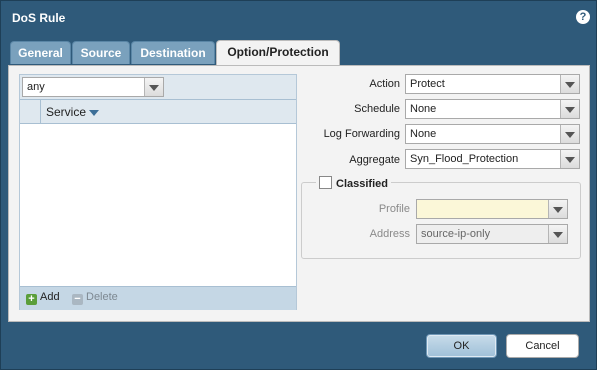 The image size is (597, 370). Describe the element at coordinates (456, 234) in the screenshot. I see `address-value: source-ip-only` at that location.